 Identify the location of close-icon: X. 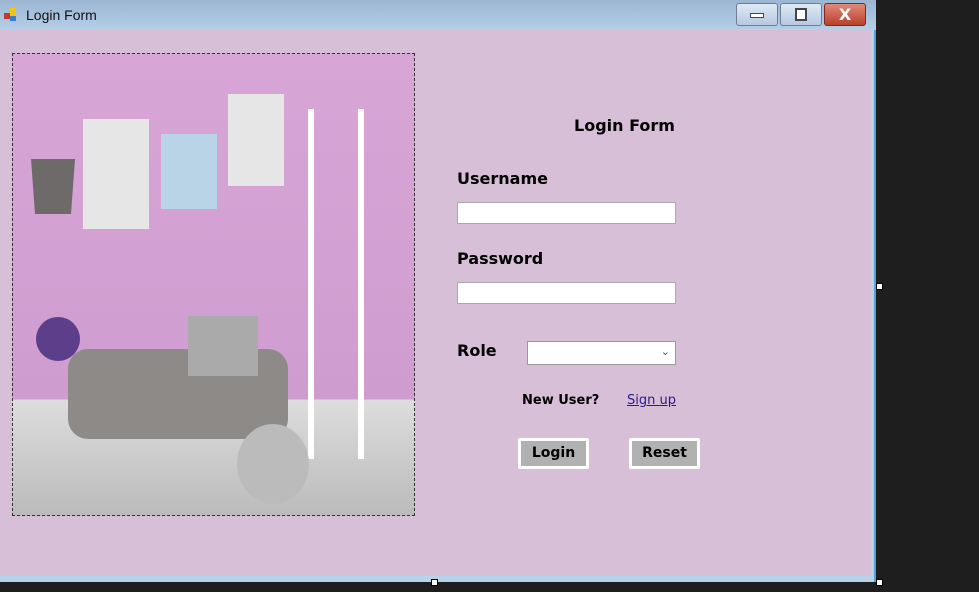
(845, 14).